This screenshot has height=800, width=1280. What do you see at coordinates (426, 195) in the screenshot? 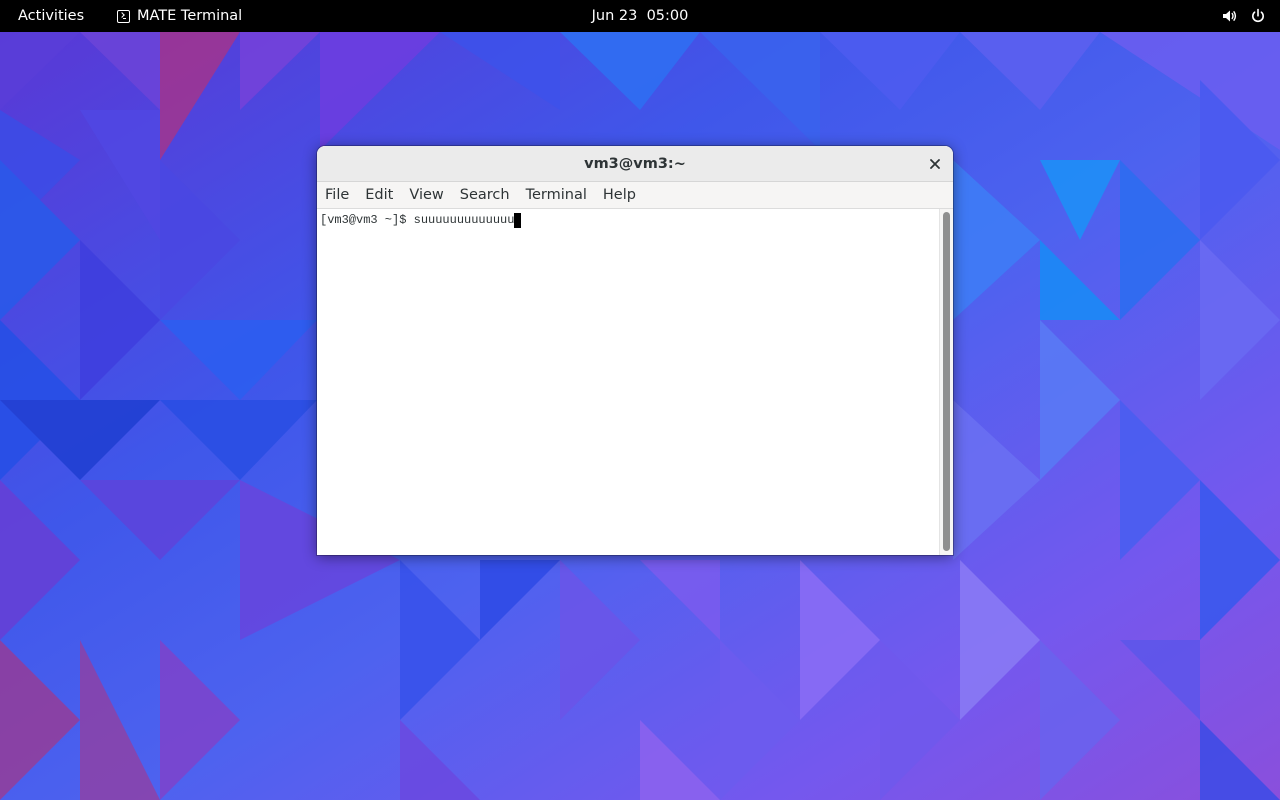
I see `menu-view: View` at bounding box center [426, 195].